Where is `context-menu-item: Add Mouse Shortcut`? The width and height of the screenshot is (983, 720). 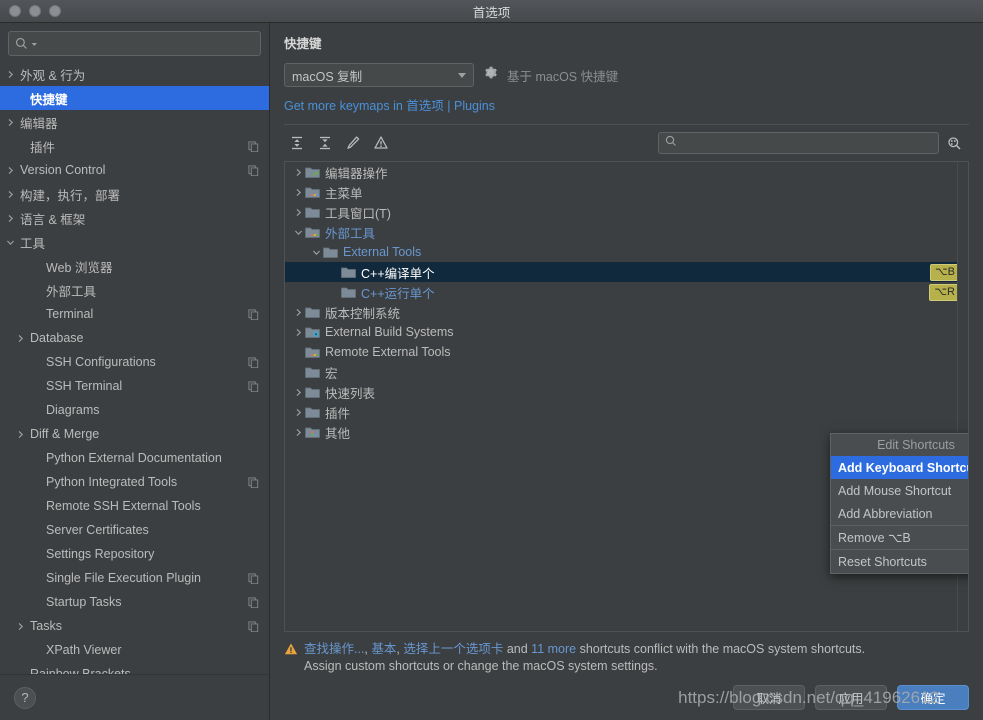 context-menu-item: Add Mouse Shortcut is located at coordinates (899, 490).